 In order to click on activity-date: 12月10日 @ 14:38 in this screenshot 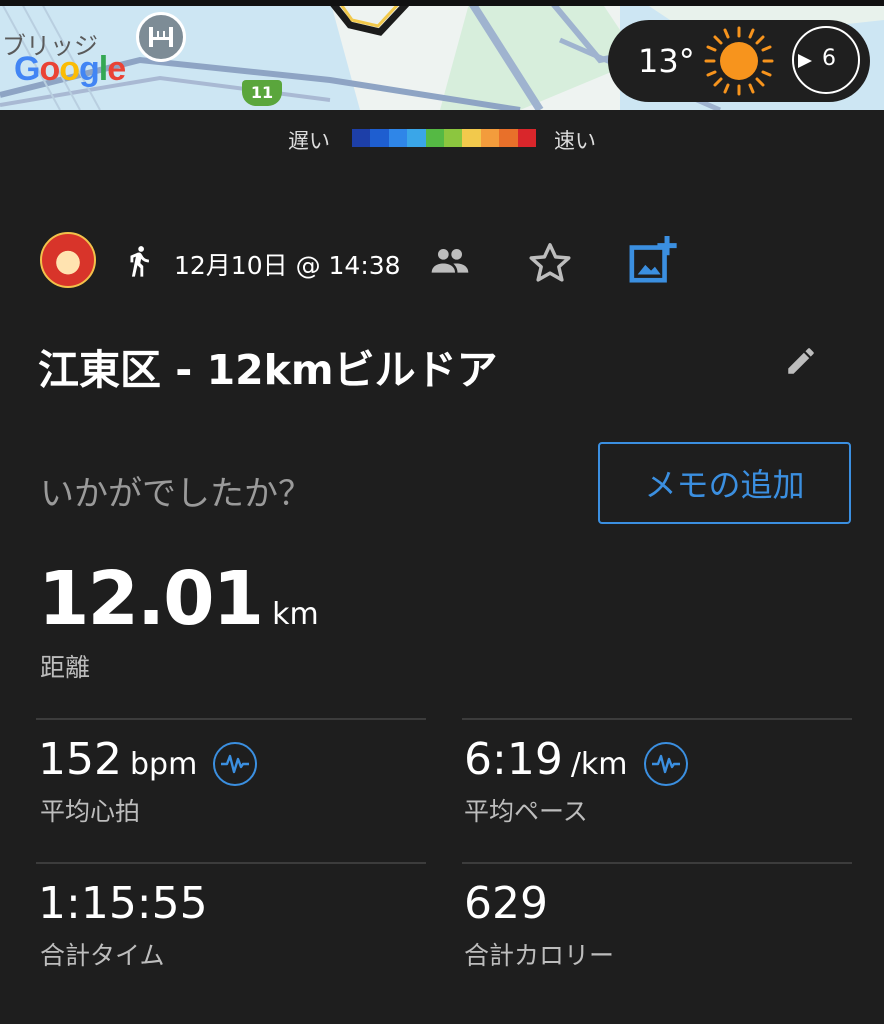, I will do `click(287, 265)`.